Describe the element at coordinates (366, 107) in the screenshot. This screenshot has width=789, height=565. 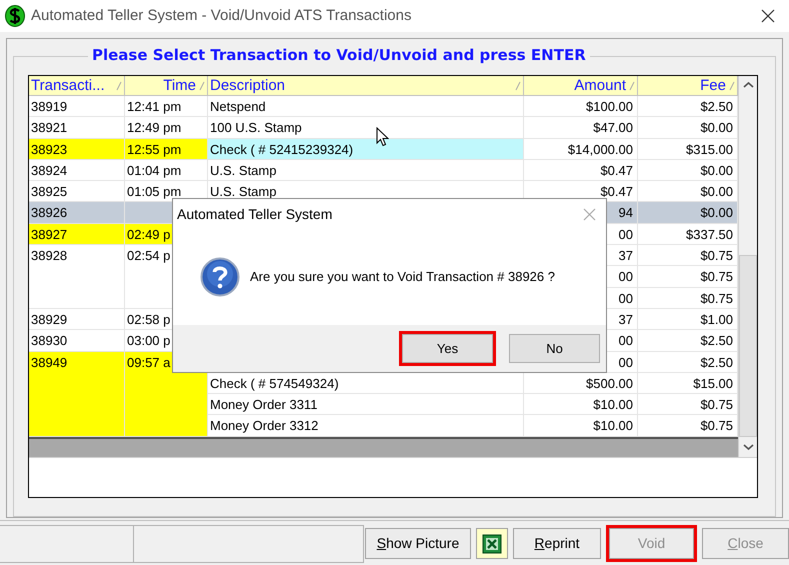
I see `table-cell: Netspend` at that location.